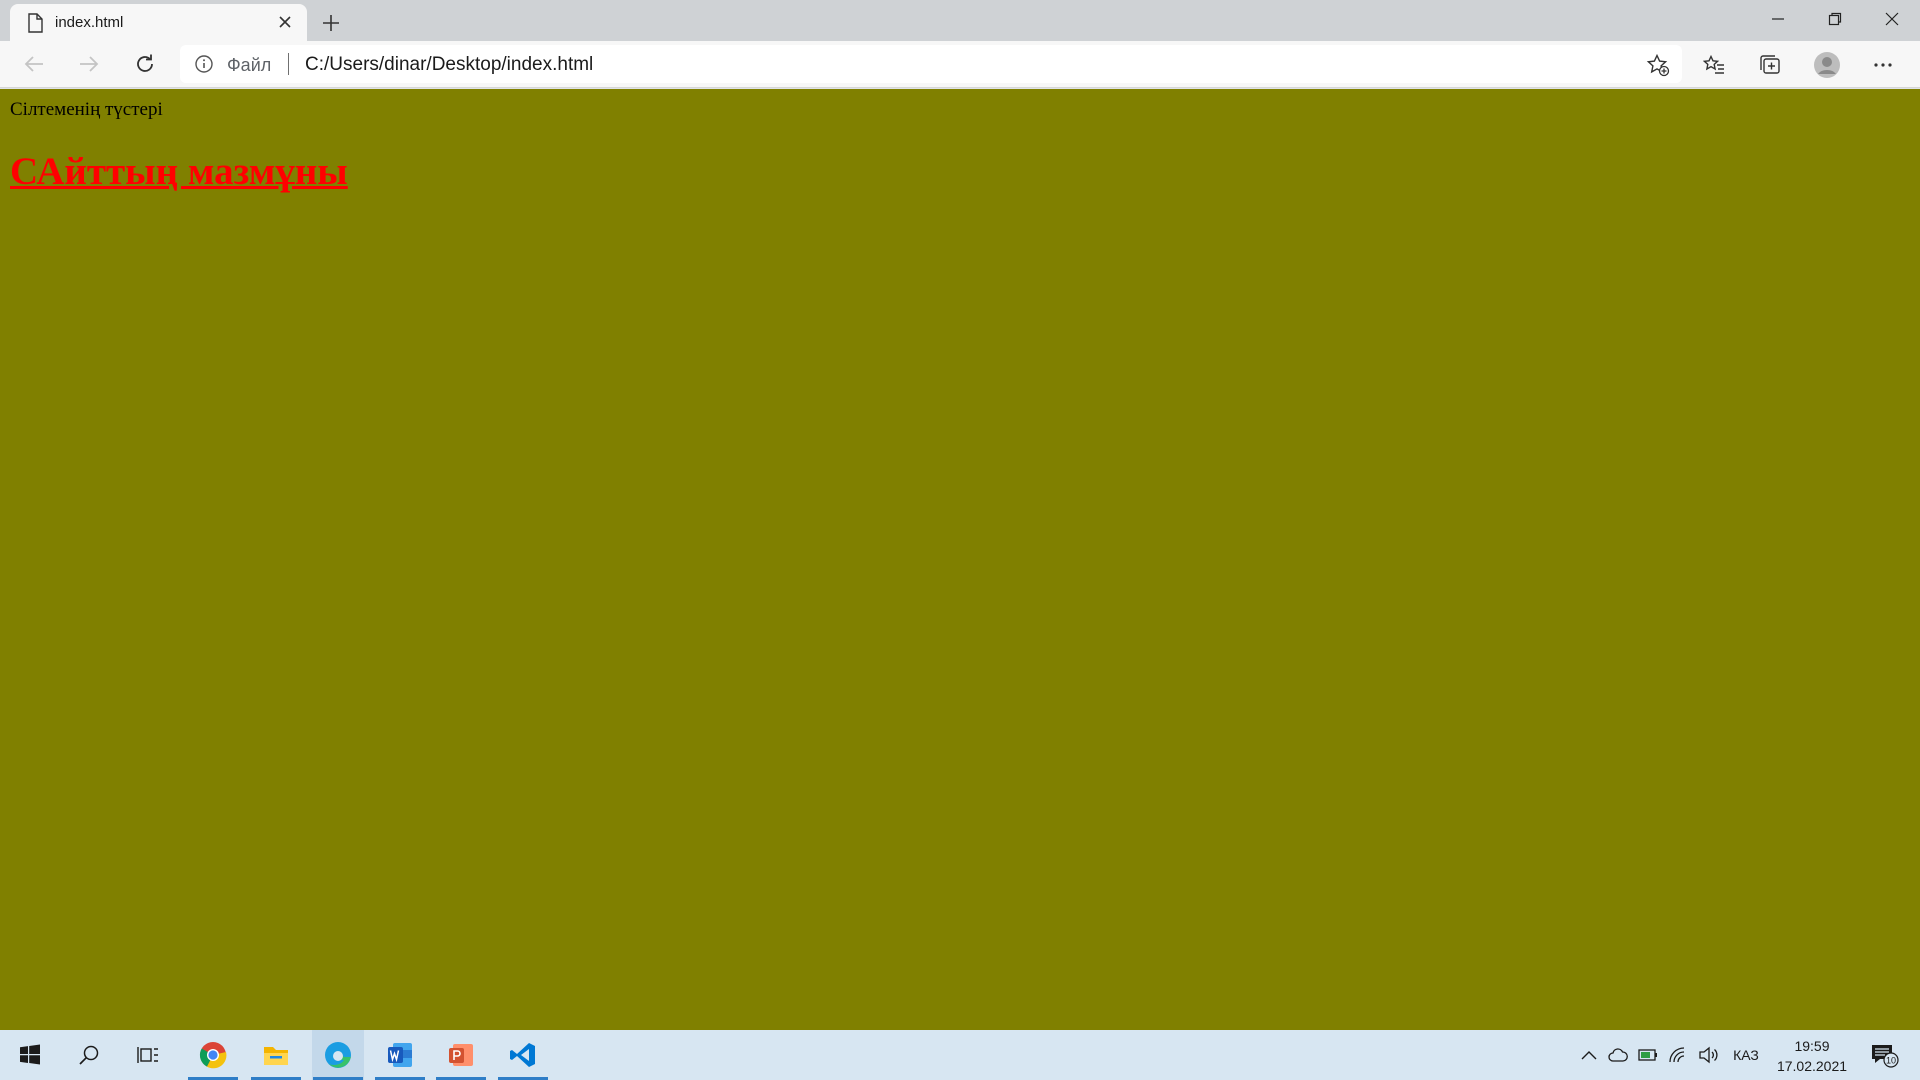 The height and width of the screenshot is (1080, 1920). I want to click on arrow-right-icon, so click(89, 64).